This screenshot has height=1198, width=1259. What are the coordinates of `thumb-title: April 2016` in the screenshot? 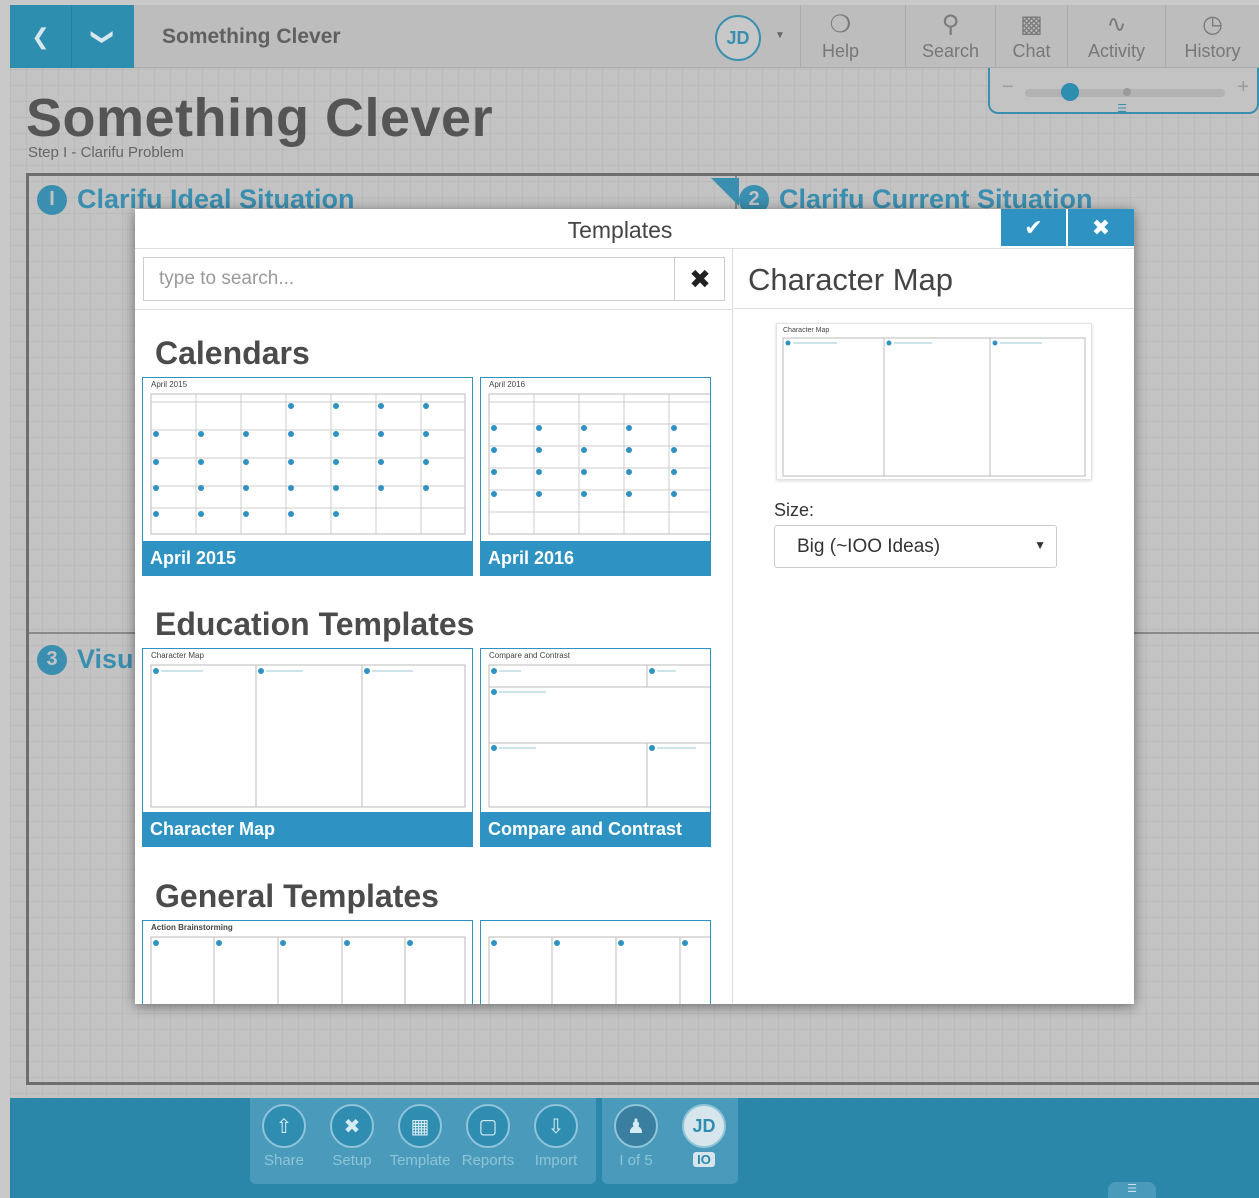 It's located at (507, 384).